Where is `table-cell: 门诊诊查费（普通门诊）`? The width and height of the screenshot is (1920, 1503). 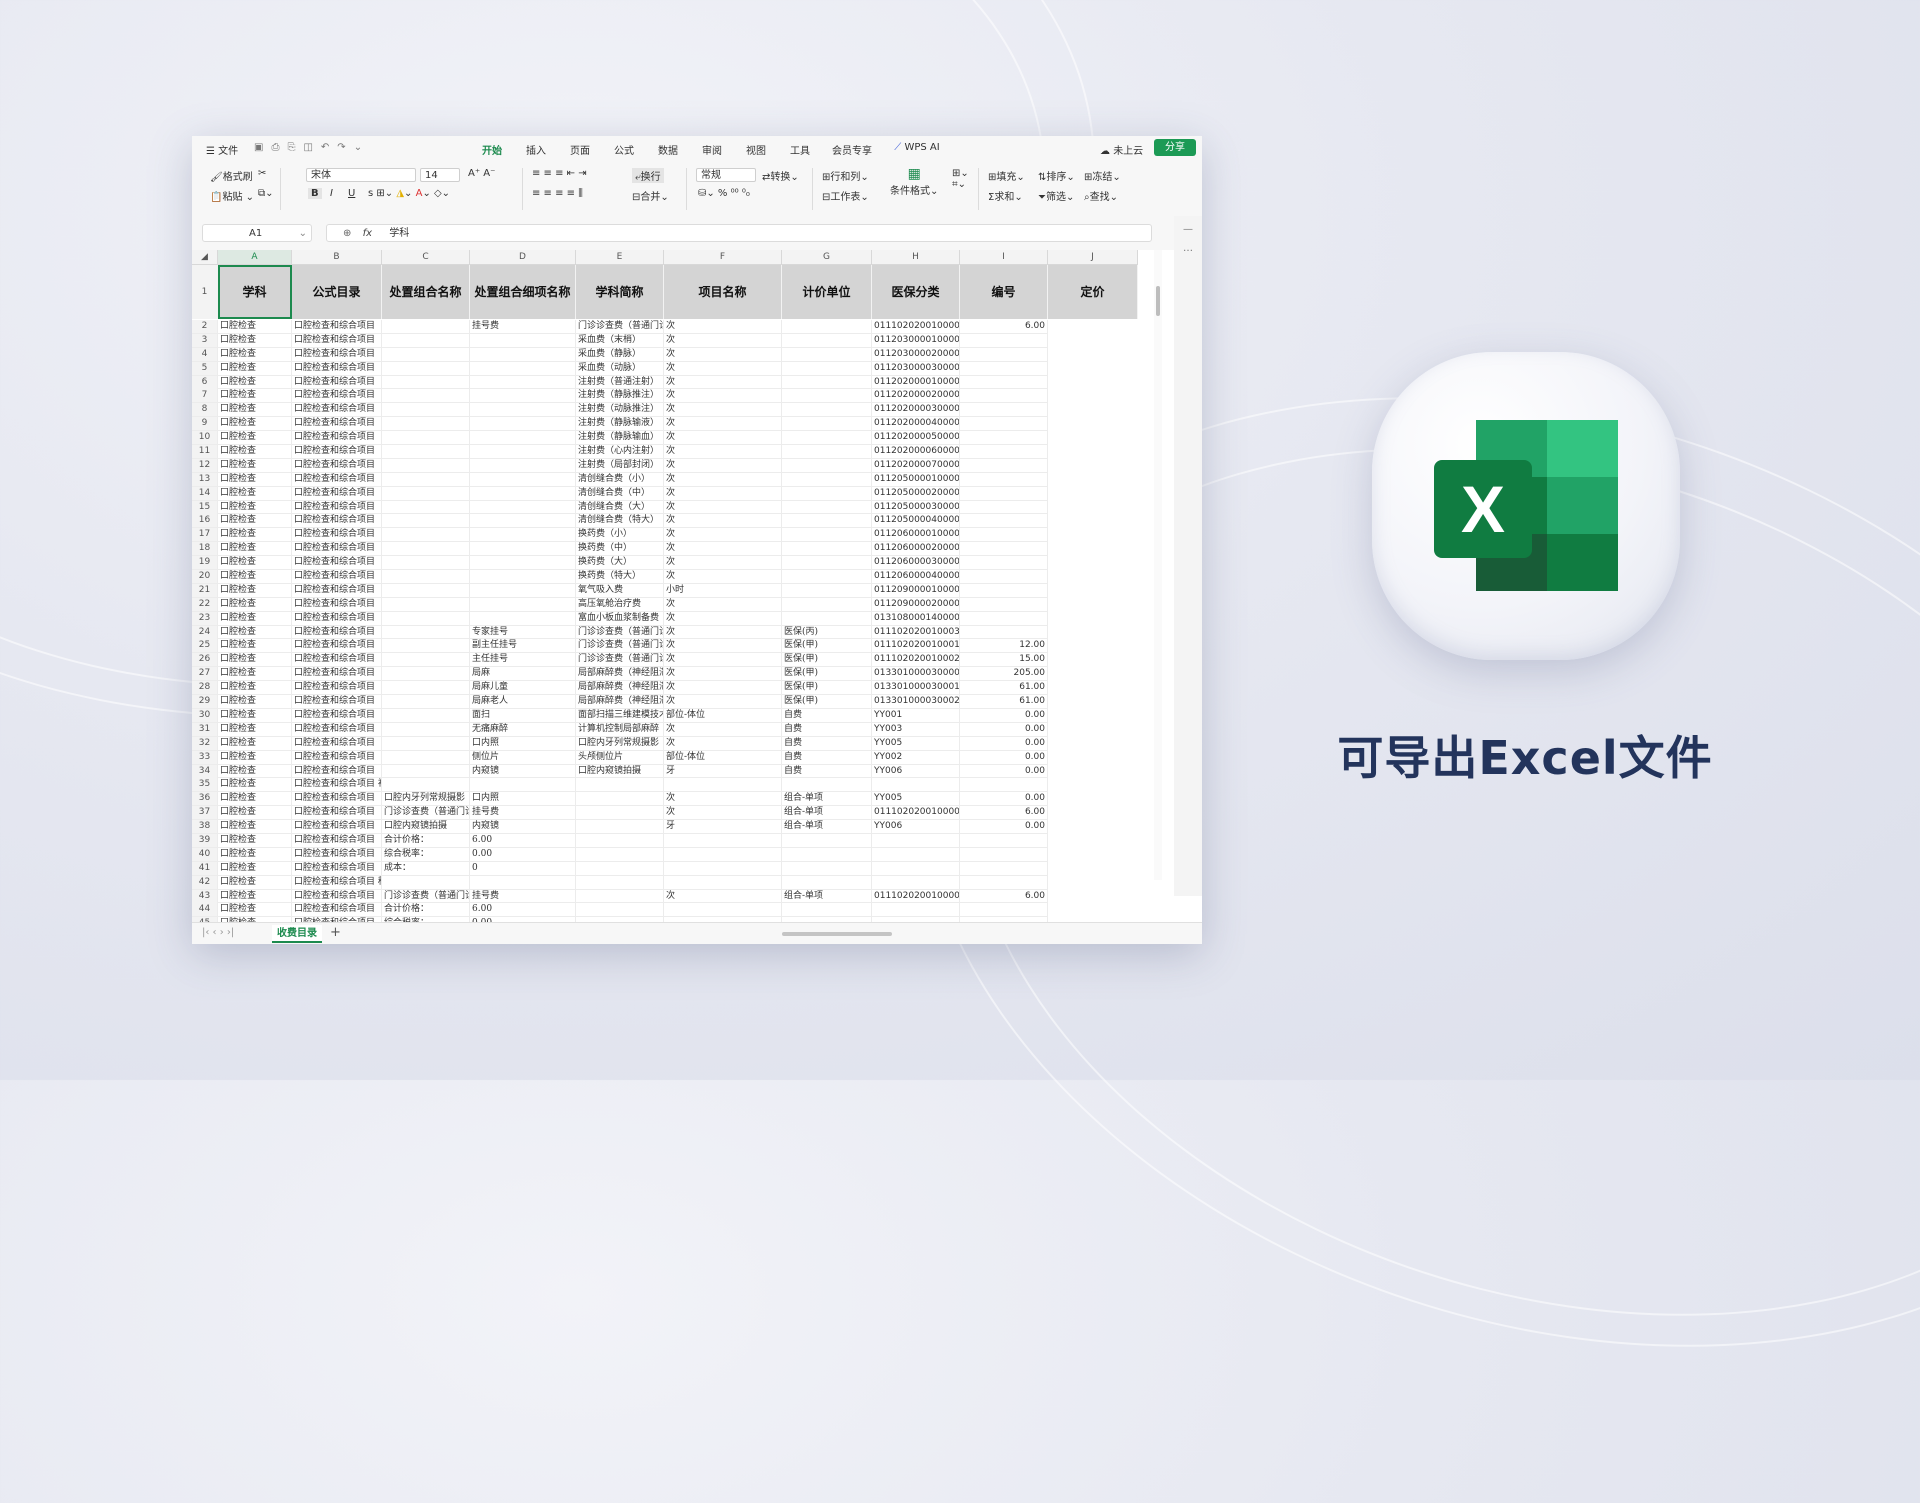 table-cell: 门诊诊查费（普通门诊） is located at coordinates (620, 326).